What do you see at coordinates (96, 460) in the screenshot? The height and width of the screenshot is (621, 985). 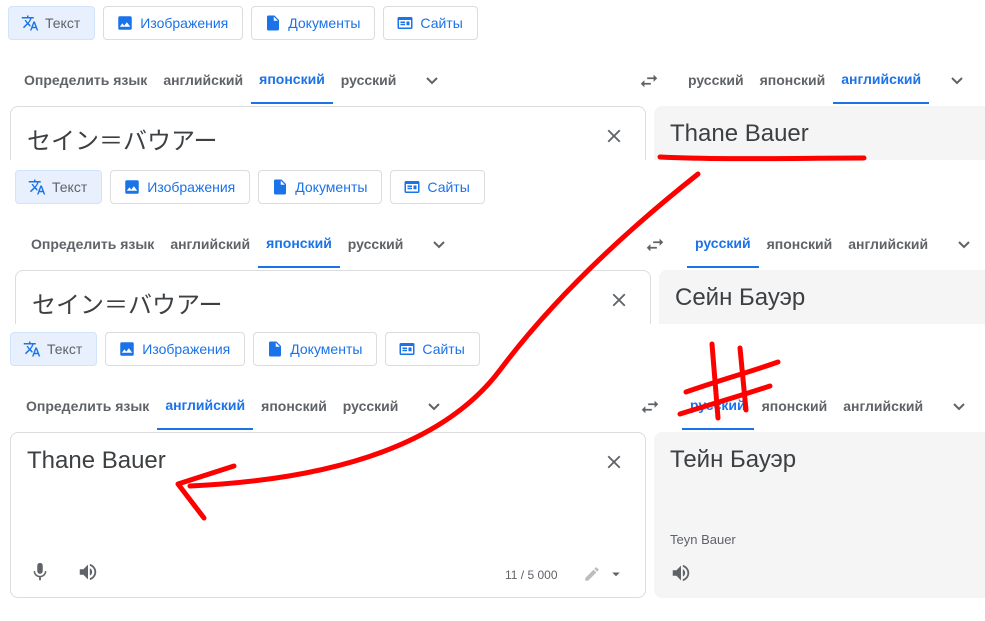 I see `source-text: Thane Bauer` at bounding box center [96, 460].